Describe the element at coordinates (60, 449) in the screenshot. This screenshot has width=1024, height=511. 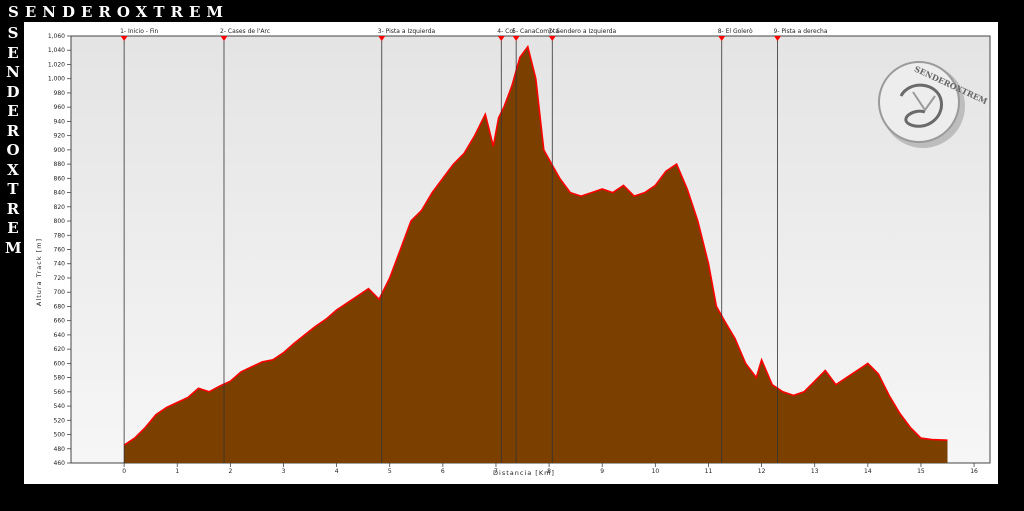
I see `y-tick-label: 480` at that location.